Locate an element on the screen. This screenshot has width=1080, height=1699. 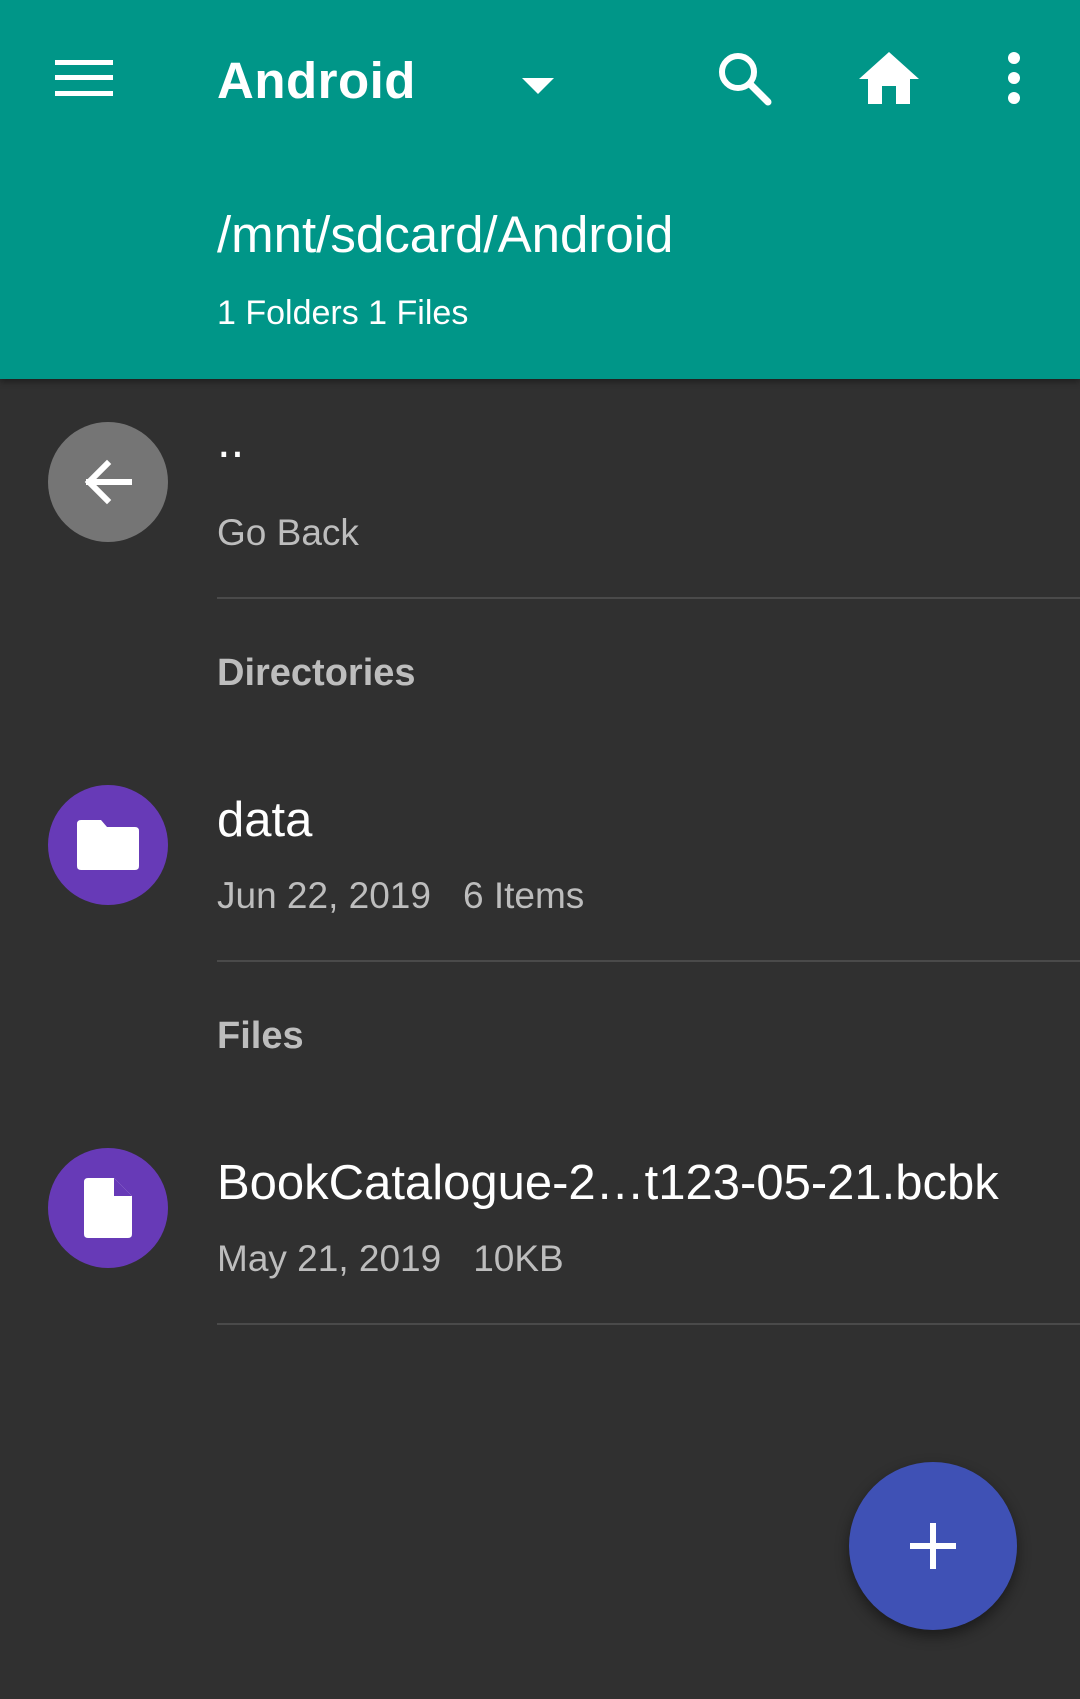
go-back-subtitle: Go Back is located at coordinates (288, 532).